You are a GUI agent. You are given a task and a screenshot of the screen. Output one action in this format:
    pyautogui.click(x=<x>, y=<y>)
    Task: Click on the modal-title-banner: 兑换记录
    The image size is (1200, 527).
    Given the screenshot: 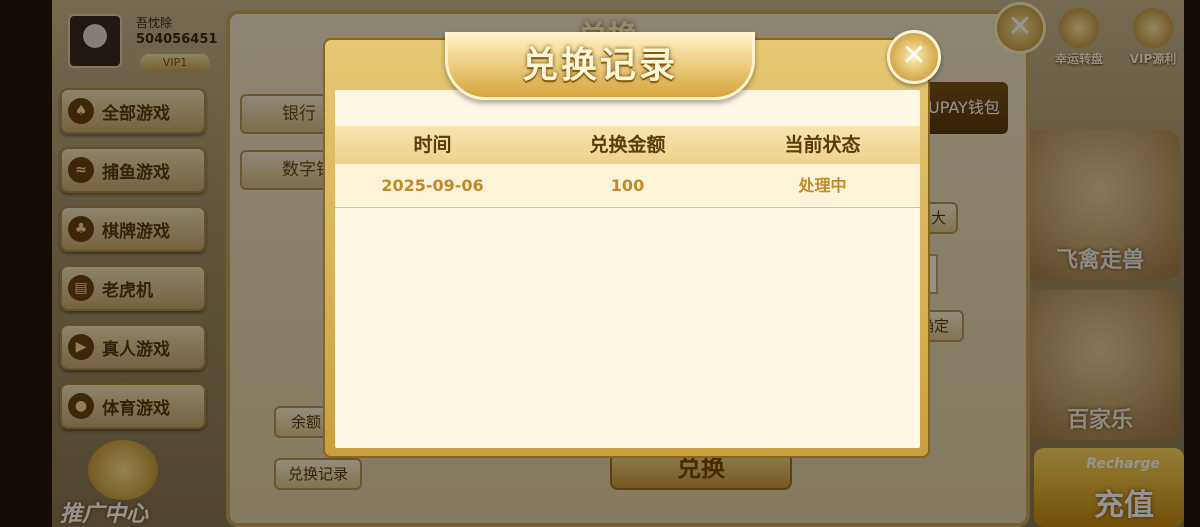 What is the action you would take?
    pyautogui.click(x=600, y=66)
    